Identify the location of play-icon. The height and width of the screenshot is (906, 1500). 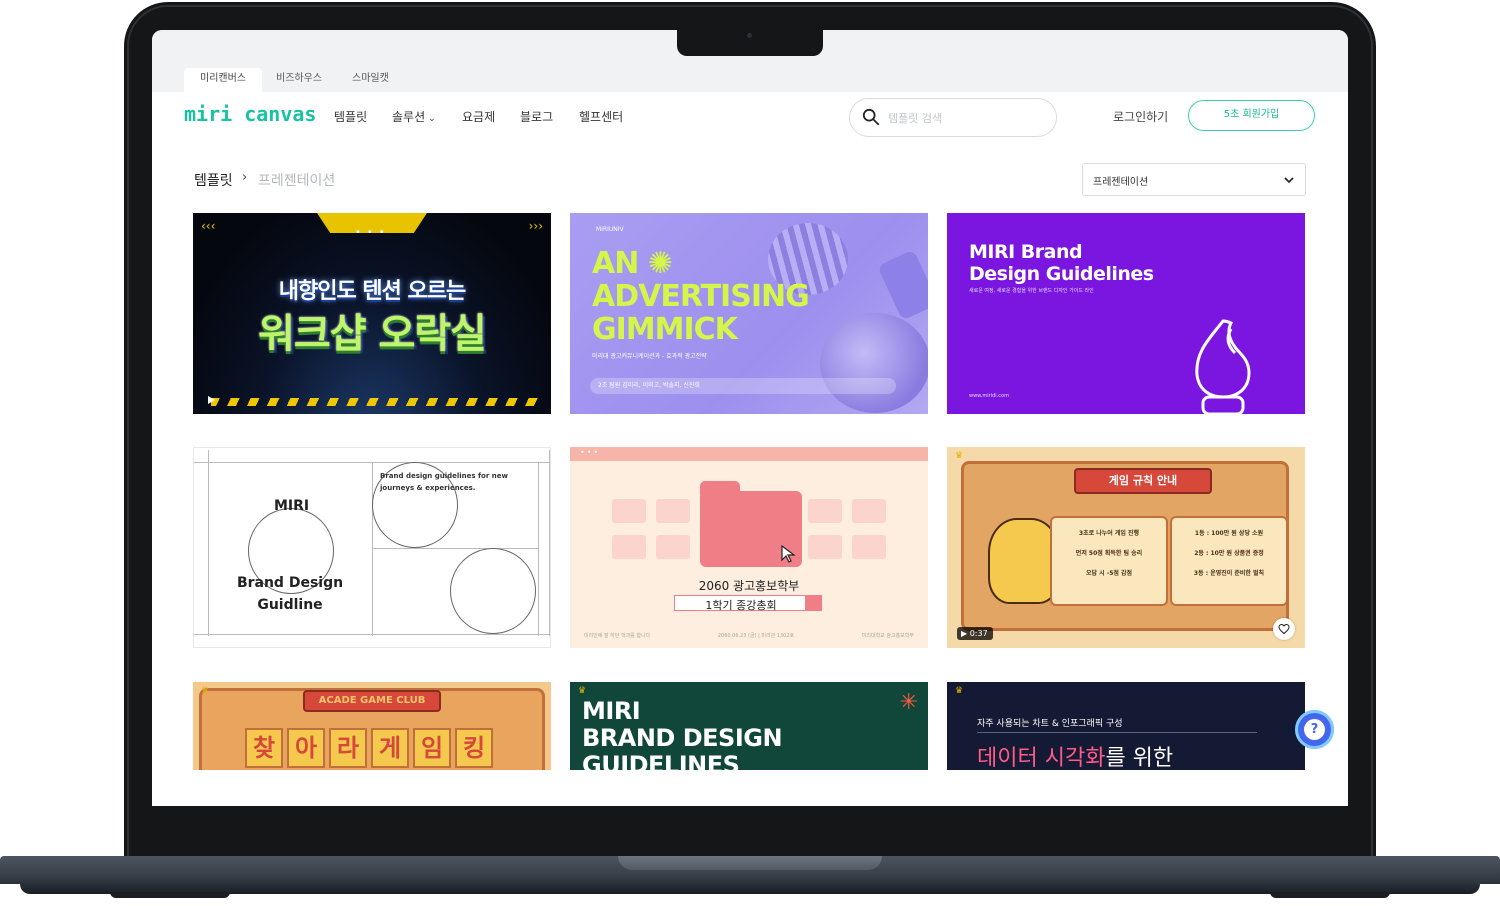
(211, 400).